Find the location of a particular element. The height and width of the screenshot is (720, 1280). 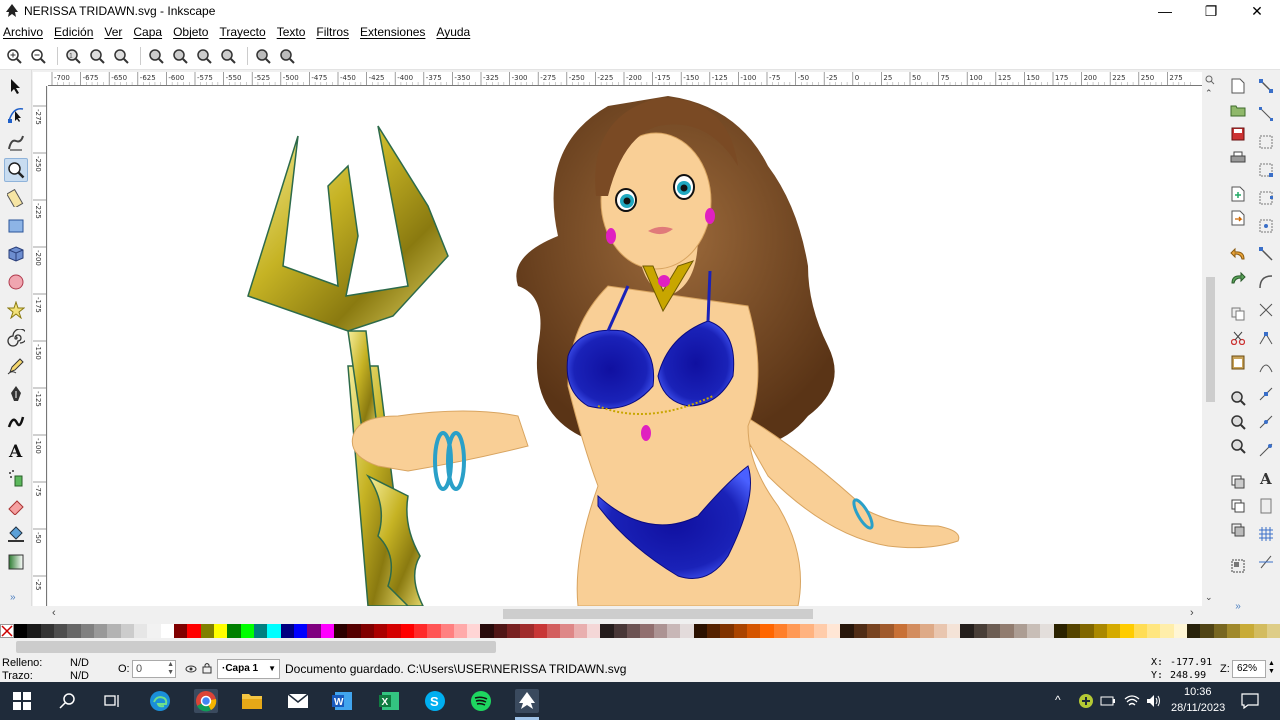

calligraphy-tool is located at coordinates (16, 422).